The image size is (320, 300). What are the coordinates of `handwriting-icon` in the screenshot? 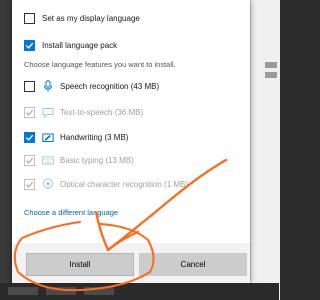 It's located at (48, 137).